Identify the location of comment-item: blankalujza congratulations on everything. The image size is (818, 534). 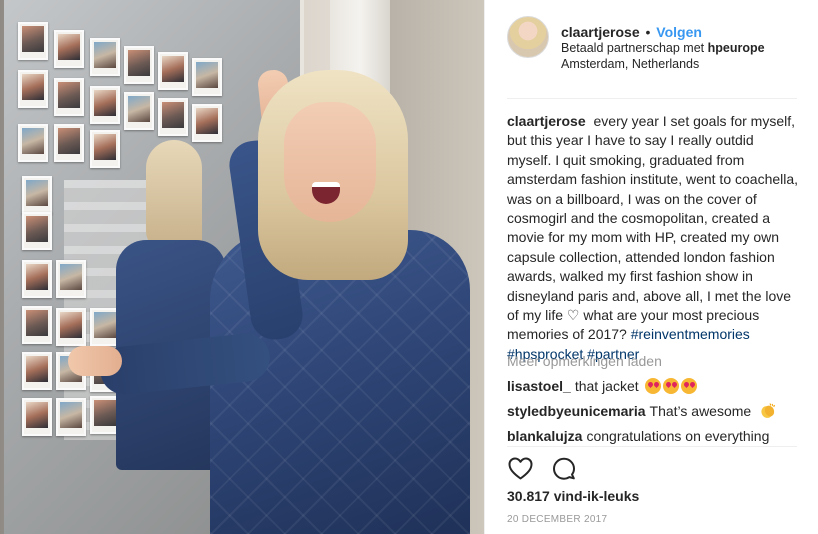
(638, 436).